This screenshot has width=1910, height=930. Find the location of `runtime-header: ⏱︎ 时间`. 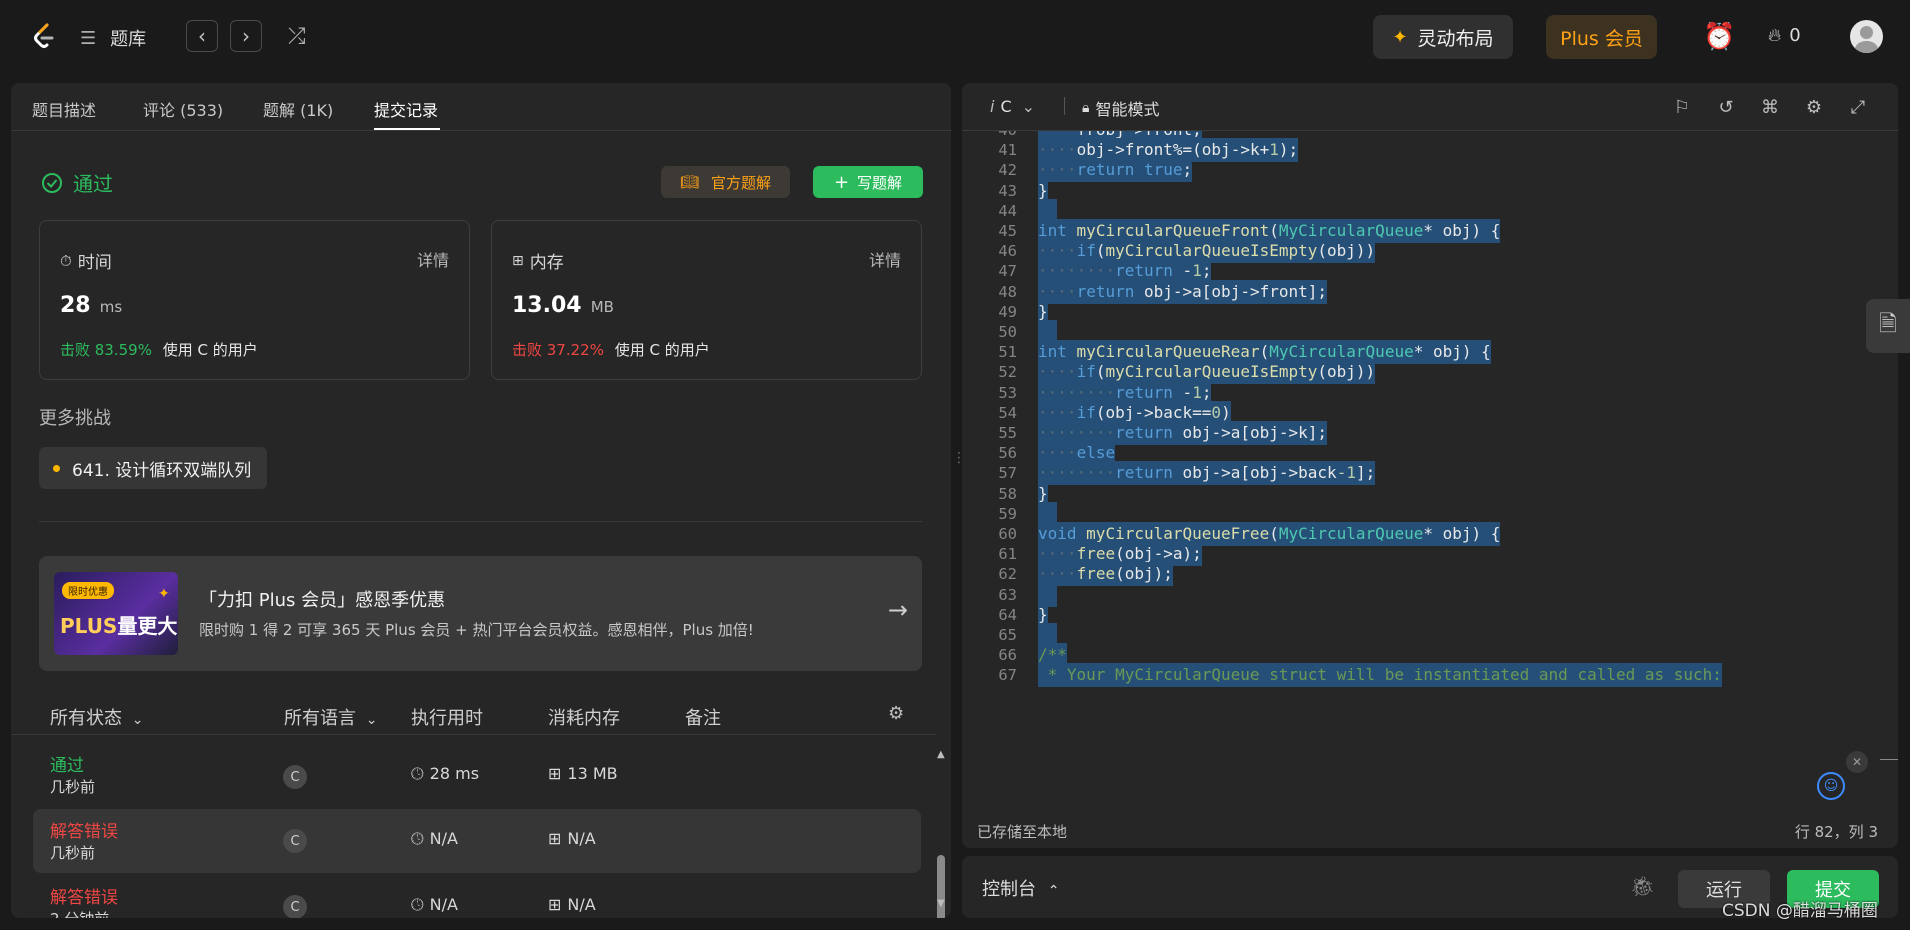

runtime-header: ⏱︎ 时间 is located at coordinates (86, 261).